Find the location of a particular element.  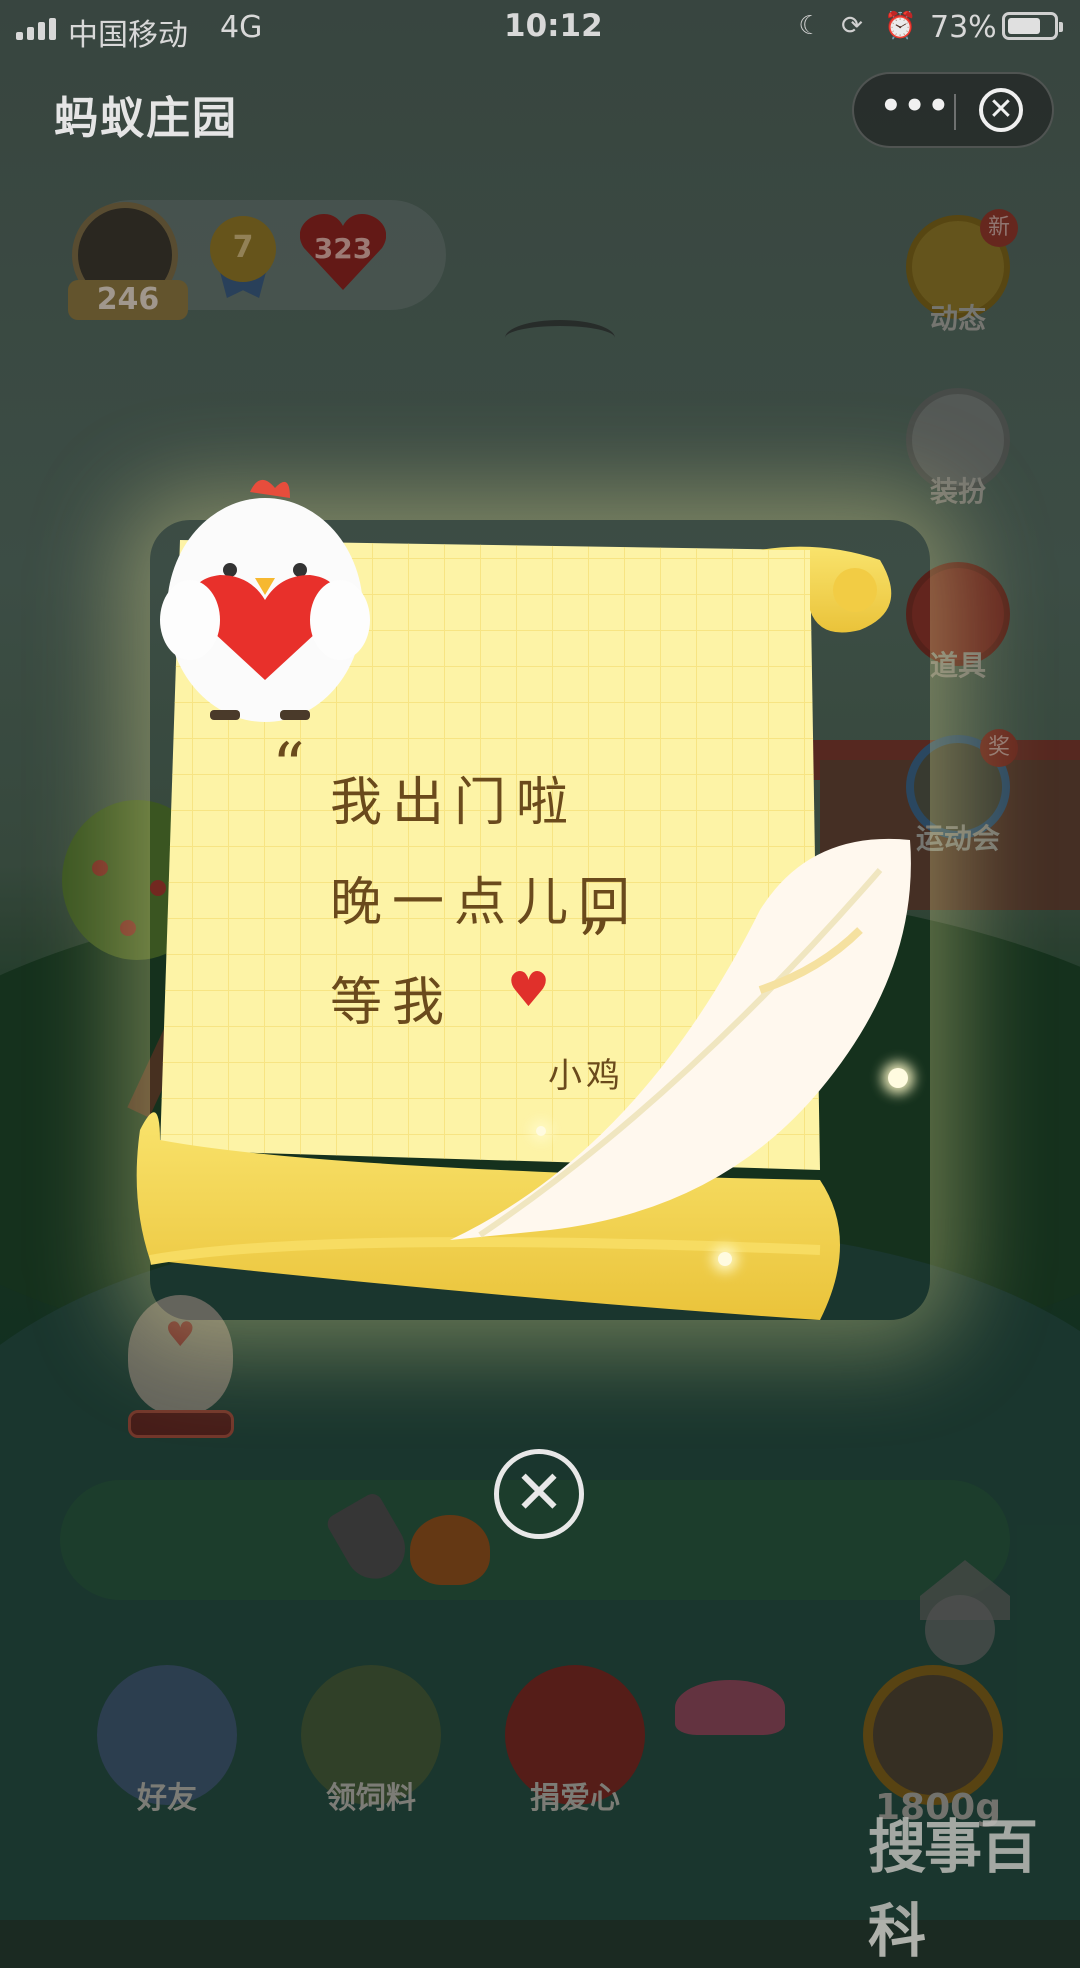

close-quote: ” is located at coordinates (594, 945).